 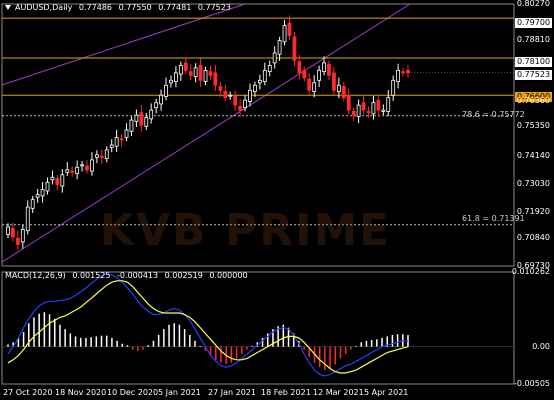 I want to click on macd-value-3: 0.002519, so click(x=183, y=275).